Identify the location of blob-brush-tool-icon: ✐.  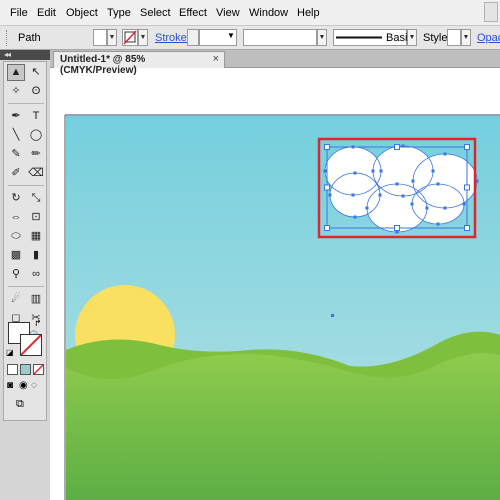
(16, 173).